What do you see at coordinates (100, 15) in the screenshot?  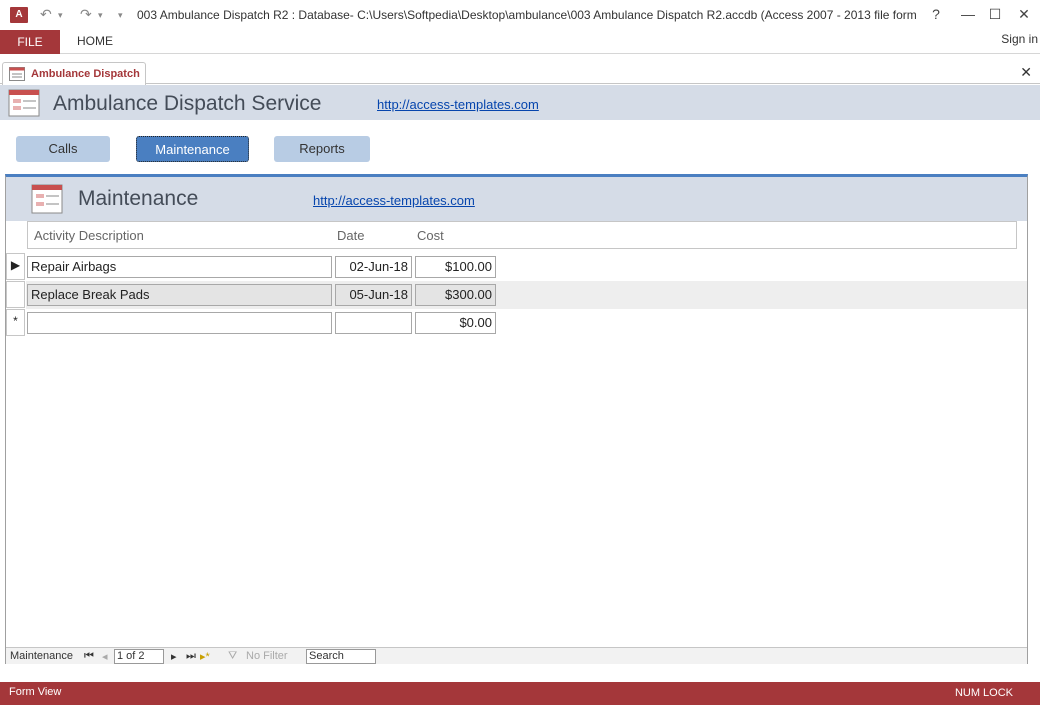 I see `redo-dropdown-icon: ▾` at bounding box center [100, 15].